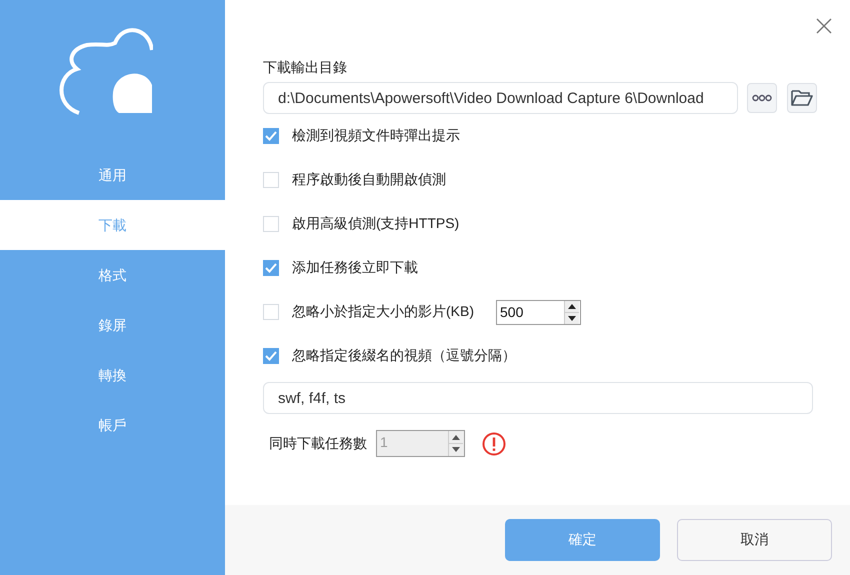 The width and height of the screenshot is (850, 575). I want to click on folder-icon, so click(802, 98).